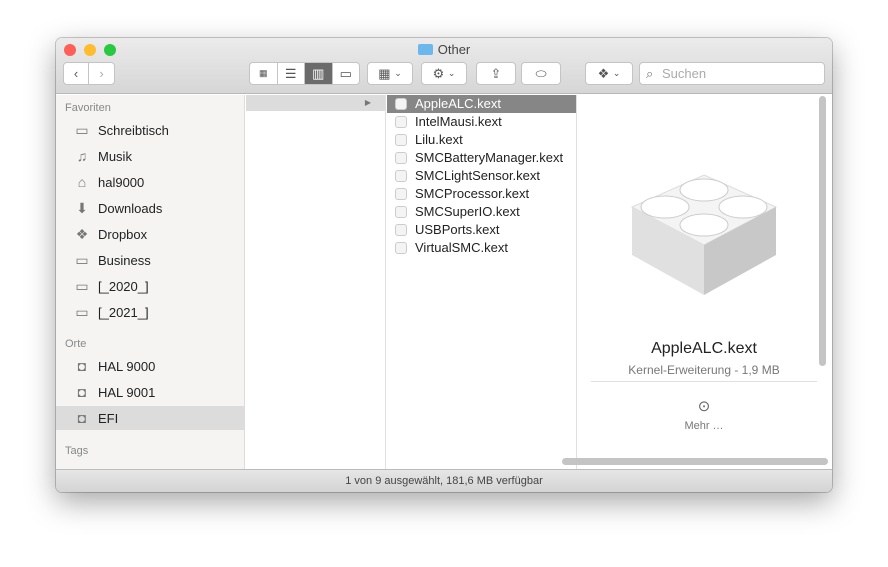 The height and width of the screenshot is (567, 888). I want to click on file-row: SMCLightSensor.kext, so click(481, 176).